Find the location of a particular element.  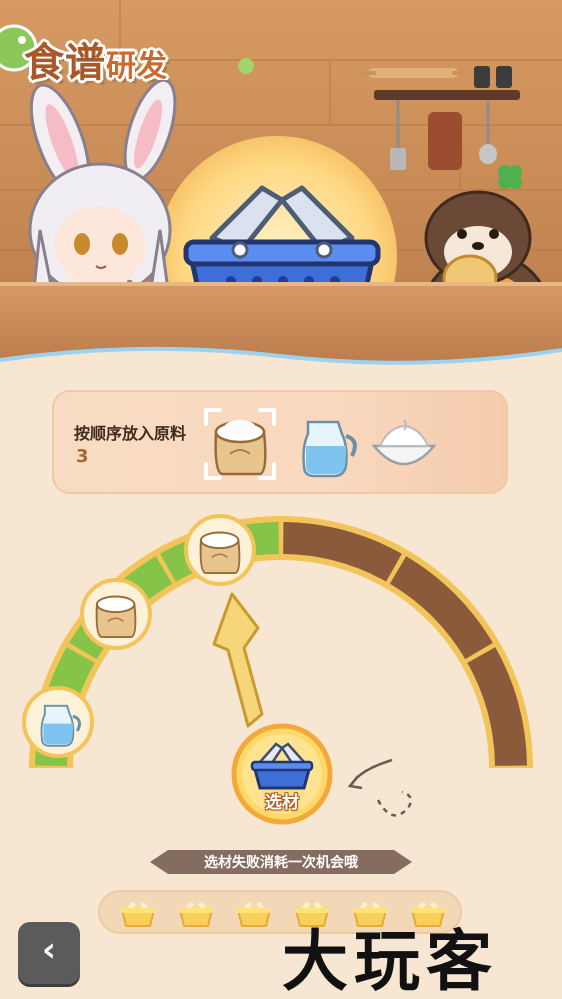

back-button: ‹ is located at coordinates (49, 953).